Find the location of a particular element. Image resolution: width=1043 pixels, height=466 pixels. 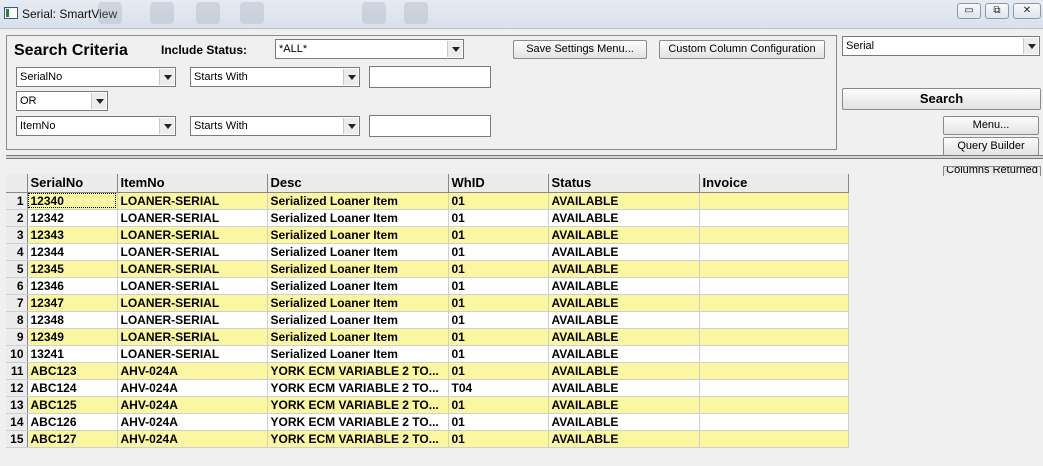

cell-serialno: ABC124 is located at coordinates (72, 388).